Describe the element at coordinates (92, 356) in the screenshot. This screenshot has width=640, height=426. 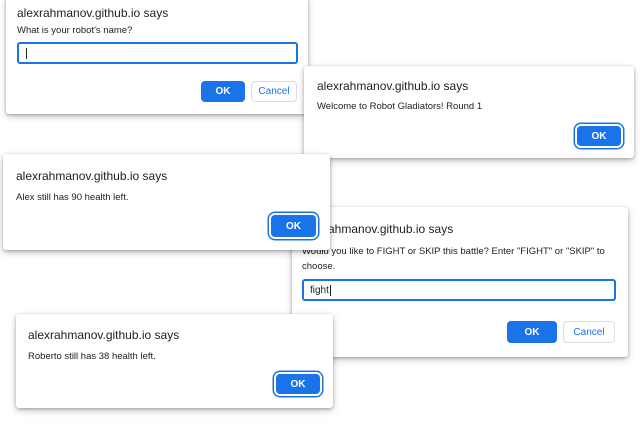
I see `dialog-message: Roberto still has 38 health left.` at that location.